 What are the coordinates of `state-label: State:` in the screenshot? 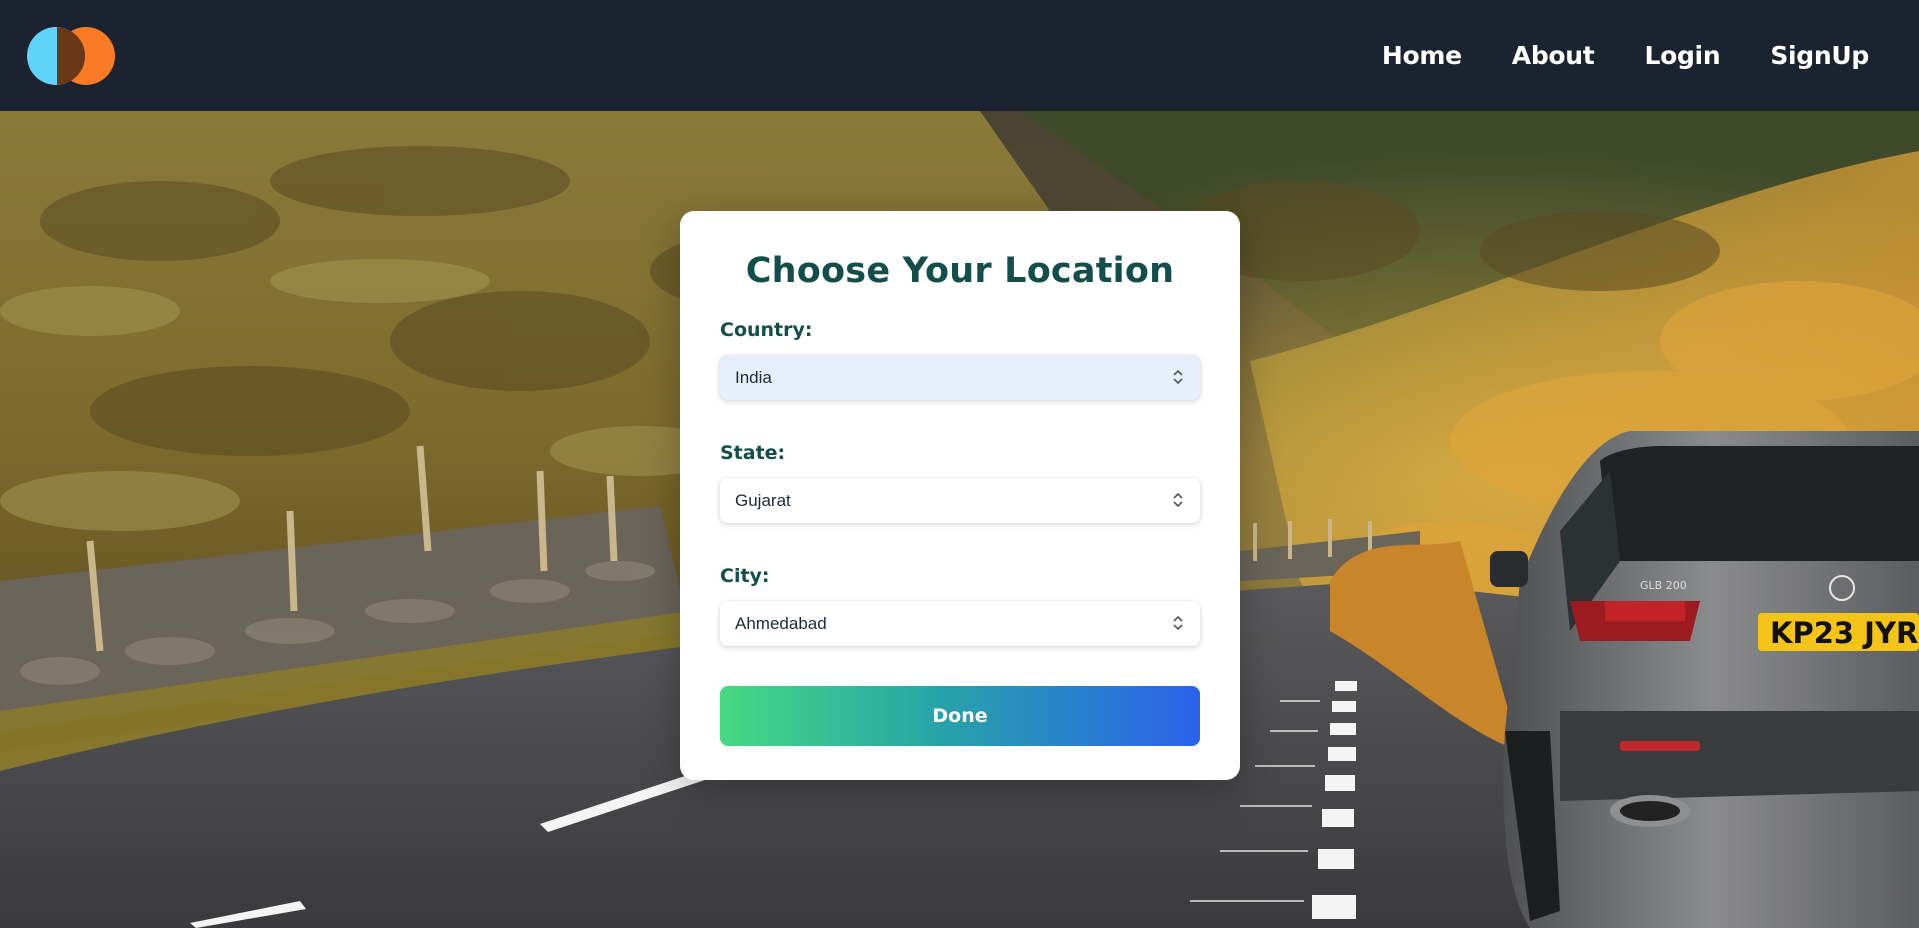 It's located at (753, 453).